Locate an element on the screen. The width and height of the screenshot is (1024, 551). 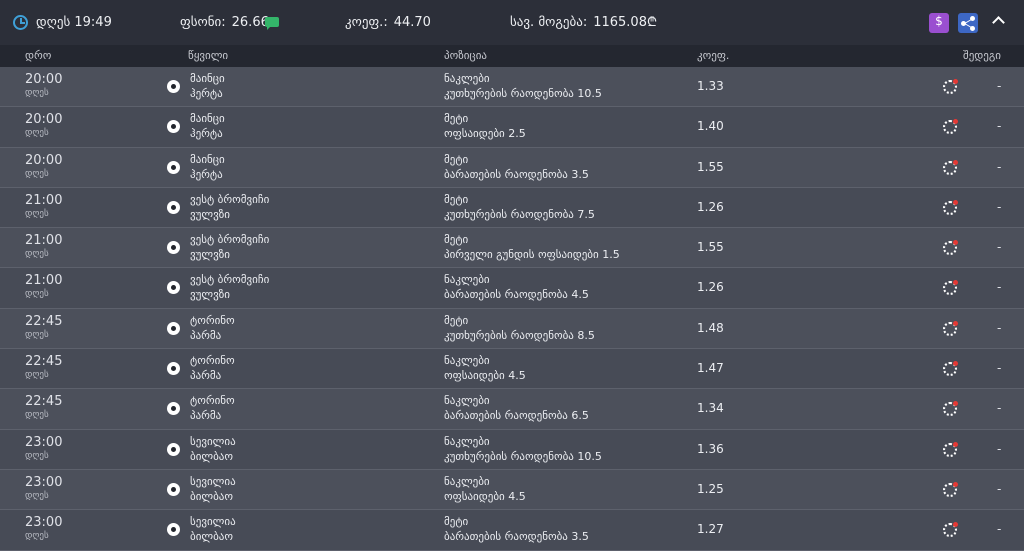
column-odds: კოეფ. is located at coordinates (713, 55).